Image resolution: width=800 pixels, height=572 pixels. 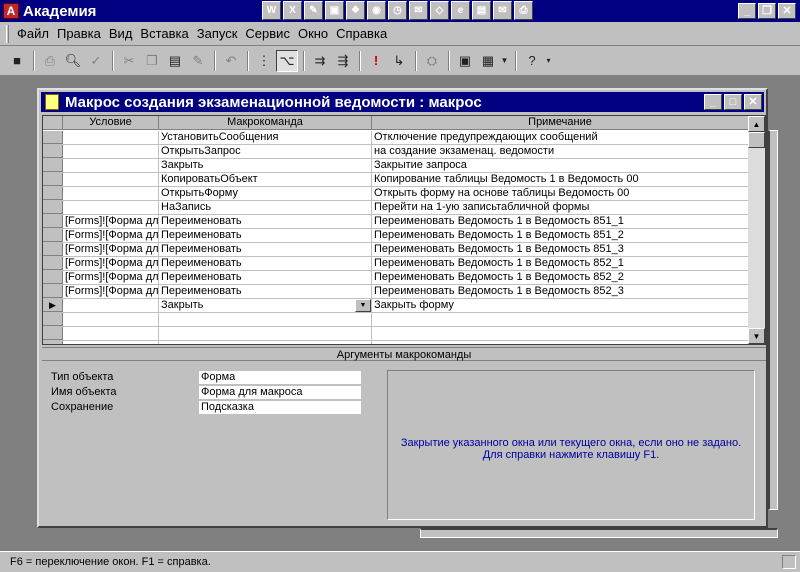 What do you see at coordinates (96, 61) in the screenshot?
I see `spelling-icon: ✓` at bounding box center [96, 61].